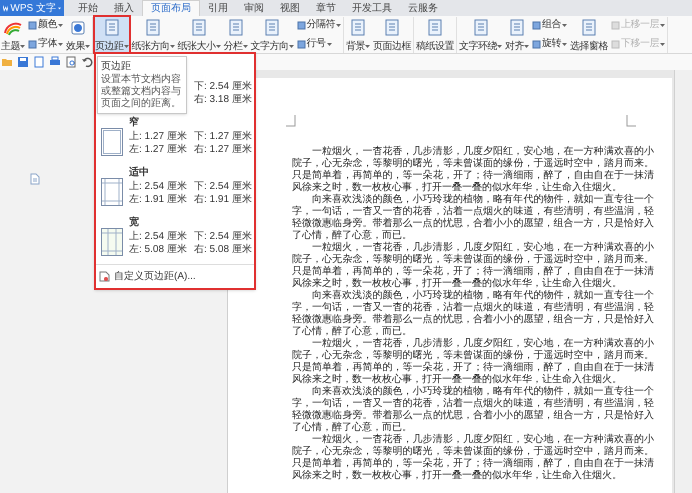 The width and height of the screenshot is (692, 493). I want to click on ribbon-button: 文字环绕, so click(480, 34).